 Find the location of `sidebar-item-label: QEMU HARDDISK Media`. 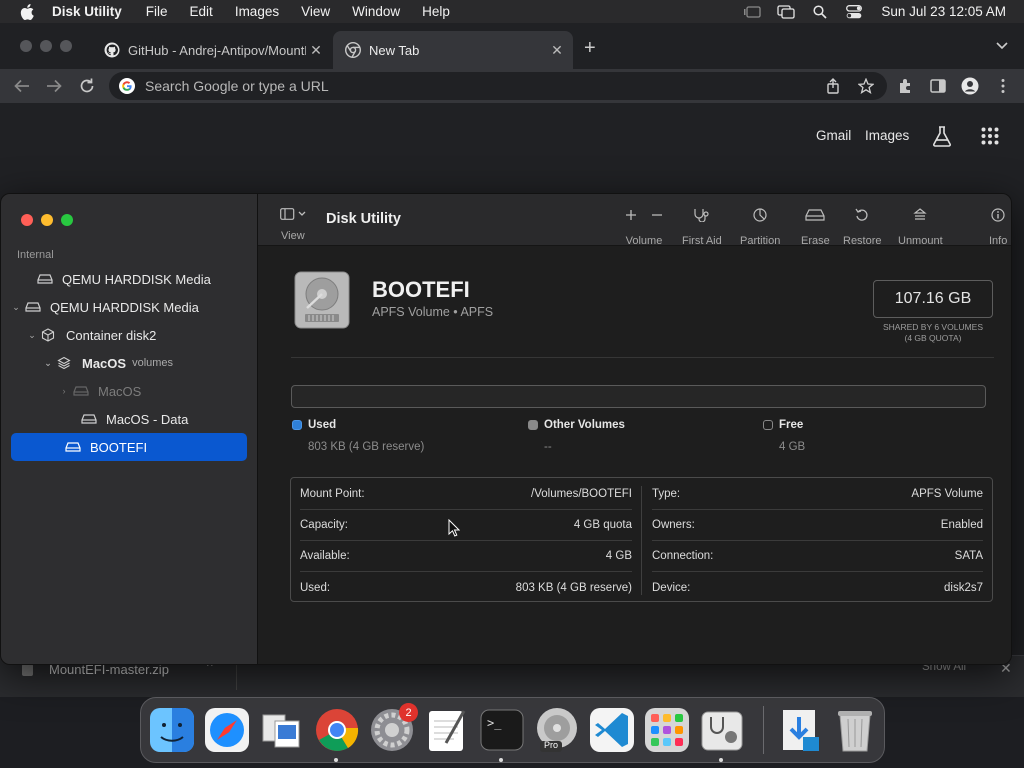

sidebar-item-label: QEMU HARDDISK Media is located at coordinates (124, 307).